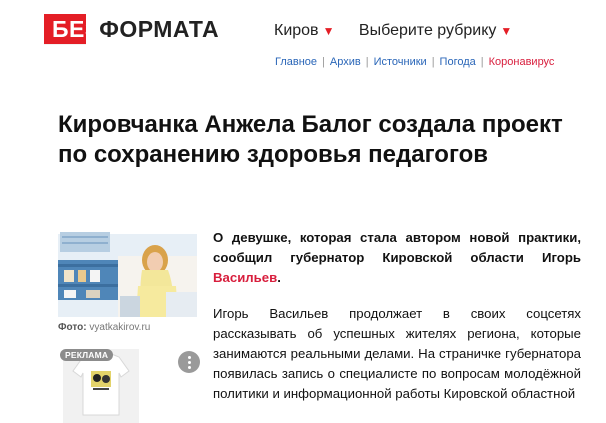 Image resolution: width=606 pixels, height=423 pixels. What do you see at coordinates (72, 327) in the screenshot?
I see `photo-caption-label: Фото:` at bounding box center [72, 327].